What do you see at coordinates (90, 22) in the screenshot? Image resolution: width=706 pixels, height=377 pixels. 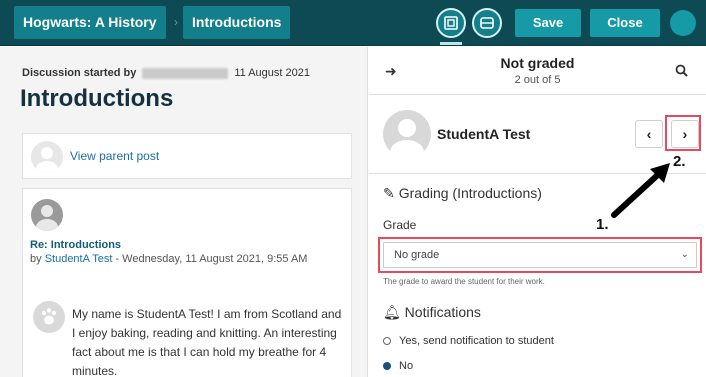 I see `breadcrumb-course: Hogwarts: A History` at bounding box center [90, 22].